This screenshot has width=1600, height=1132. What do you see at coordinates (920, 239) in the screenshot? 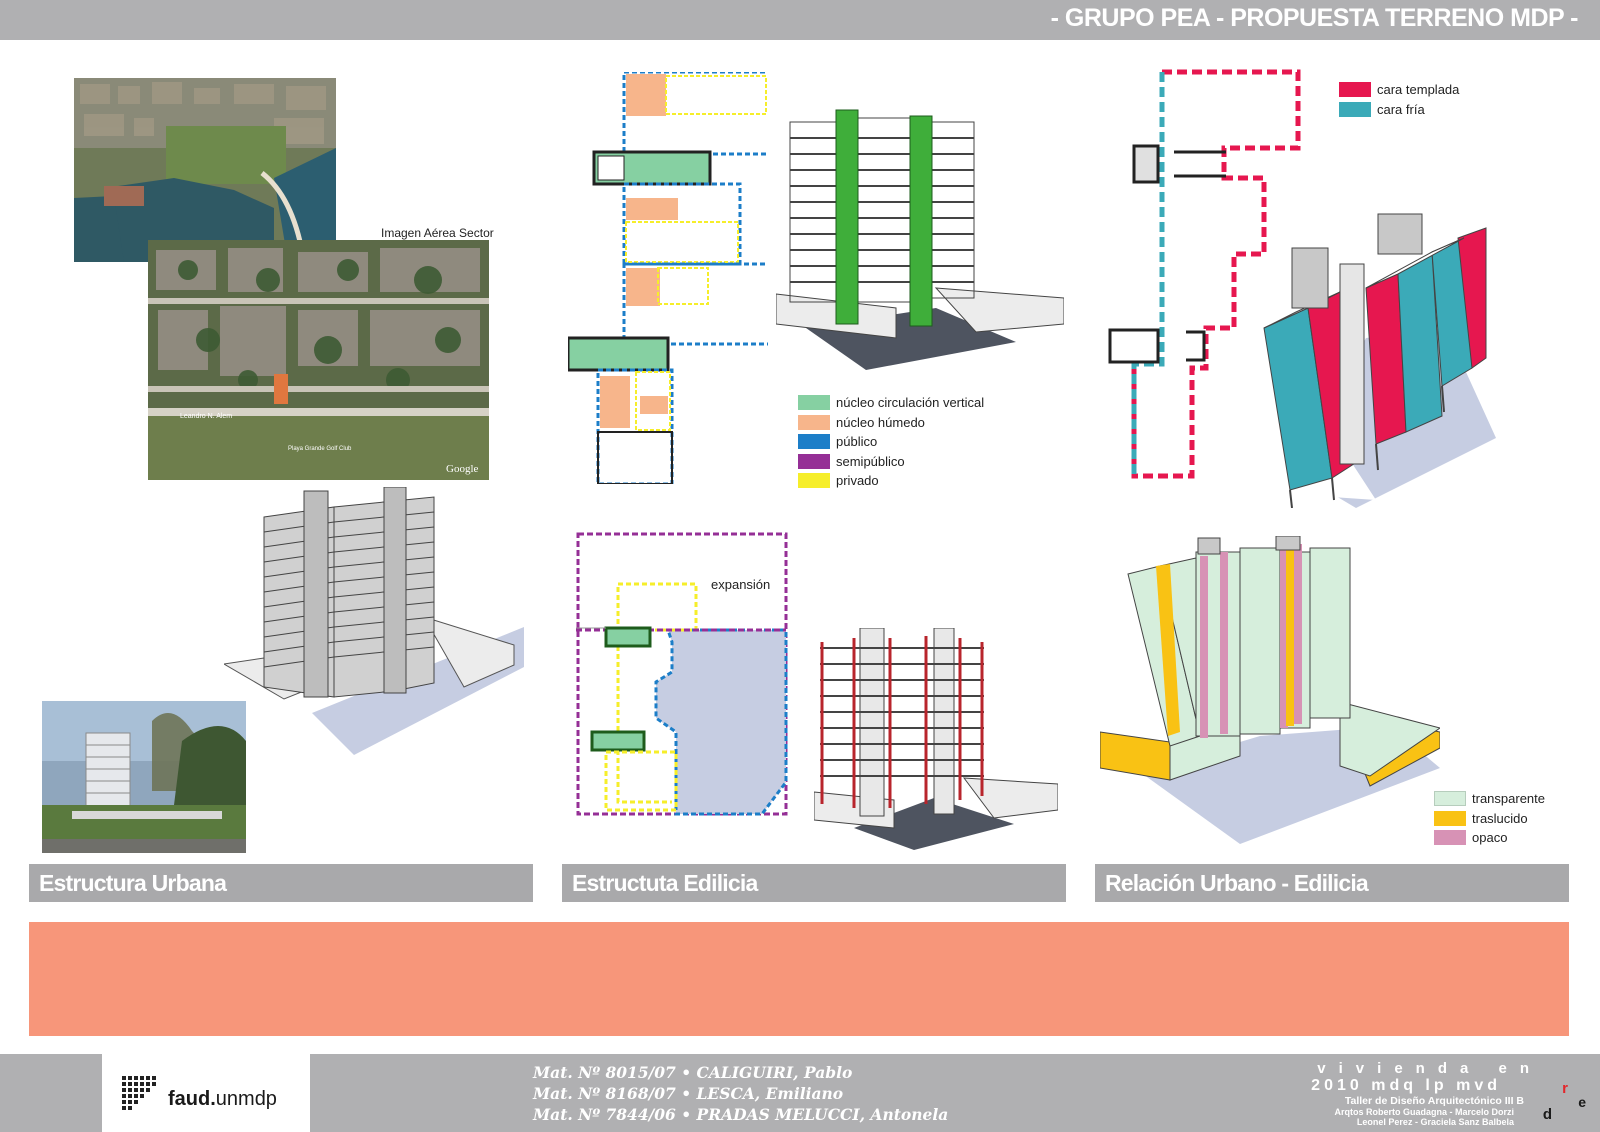
I see `building-structure-green-cores` at bounding box center [920, 239].